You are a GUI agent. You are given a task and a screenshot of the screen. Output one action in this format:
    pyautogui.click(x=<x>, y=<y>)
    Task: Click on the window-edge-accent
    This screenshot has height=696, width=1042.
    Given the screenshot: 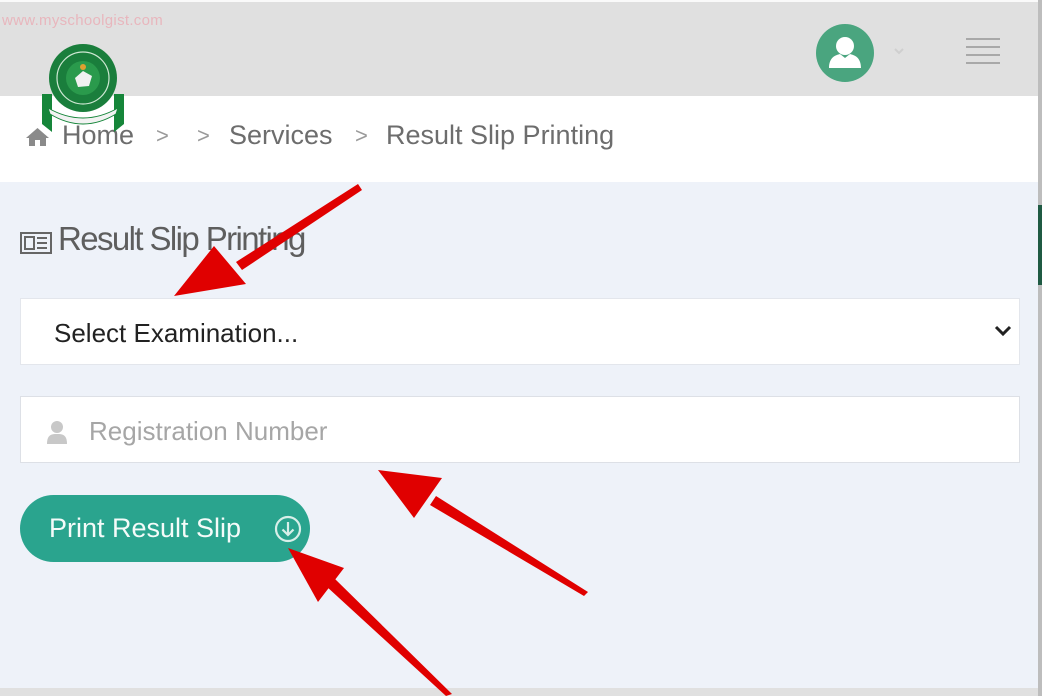 What is the action you would take?
    pyautogui.click(x=1040, y=245)
    